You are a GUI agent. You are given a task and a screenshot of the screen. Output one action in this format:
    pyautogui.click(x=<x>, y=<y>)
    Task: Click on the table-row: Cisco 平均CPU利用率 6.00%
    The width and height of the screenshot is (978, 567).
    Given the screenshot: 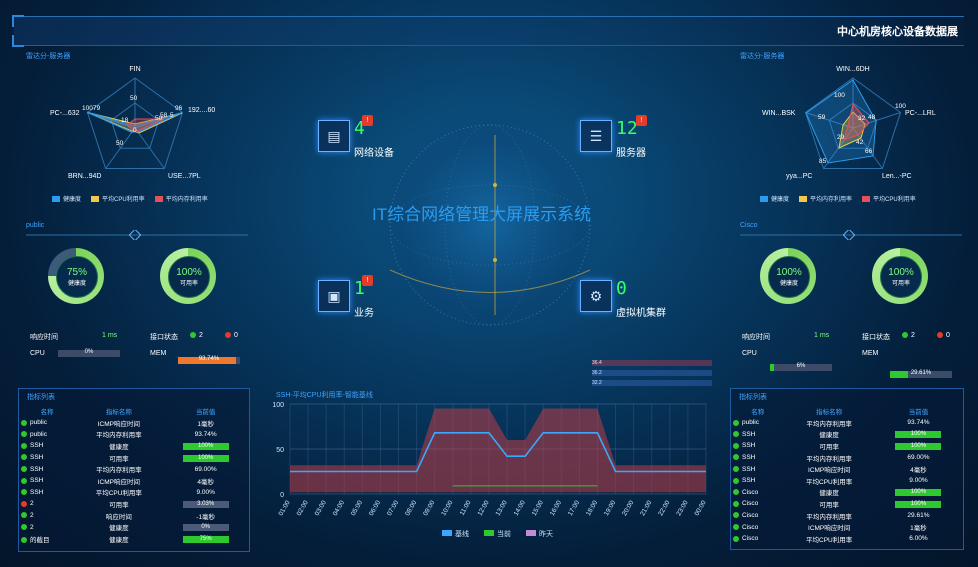 What is the action you would take?
    pyautogui.click(x=847, y=539)
    